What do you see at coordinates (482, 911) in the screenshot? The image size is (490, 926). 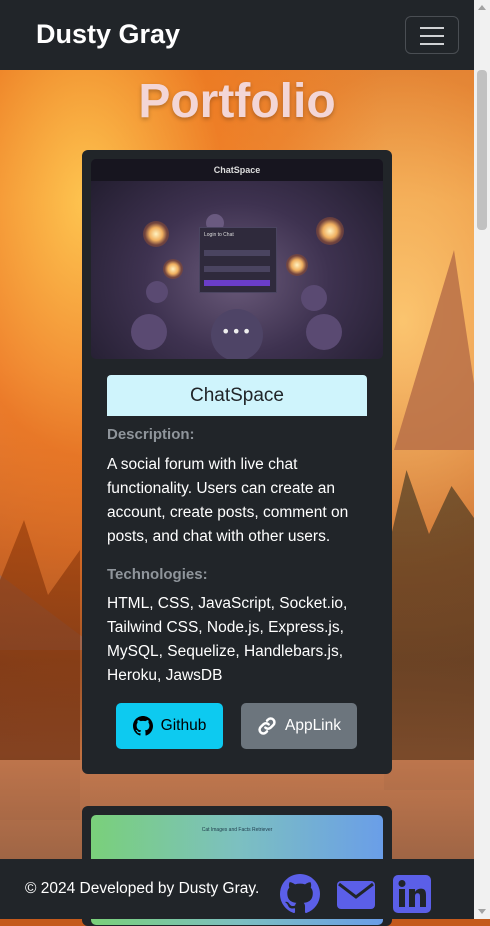 I see `scroll-down-arrow-icon` at bounding box center [482, 911].